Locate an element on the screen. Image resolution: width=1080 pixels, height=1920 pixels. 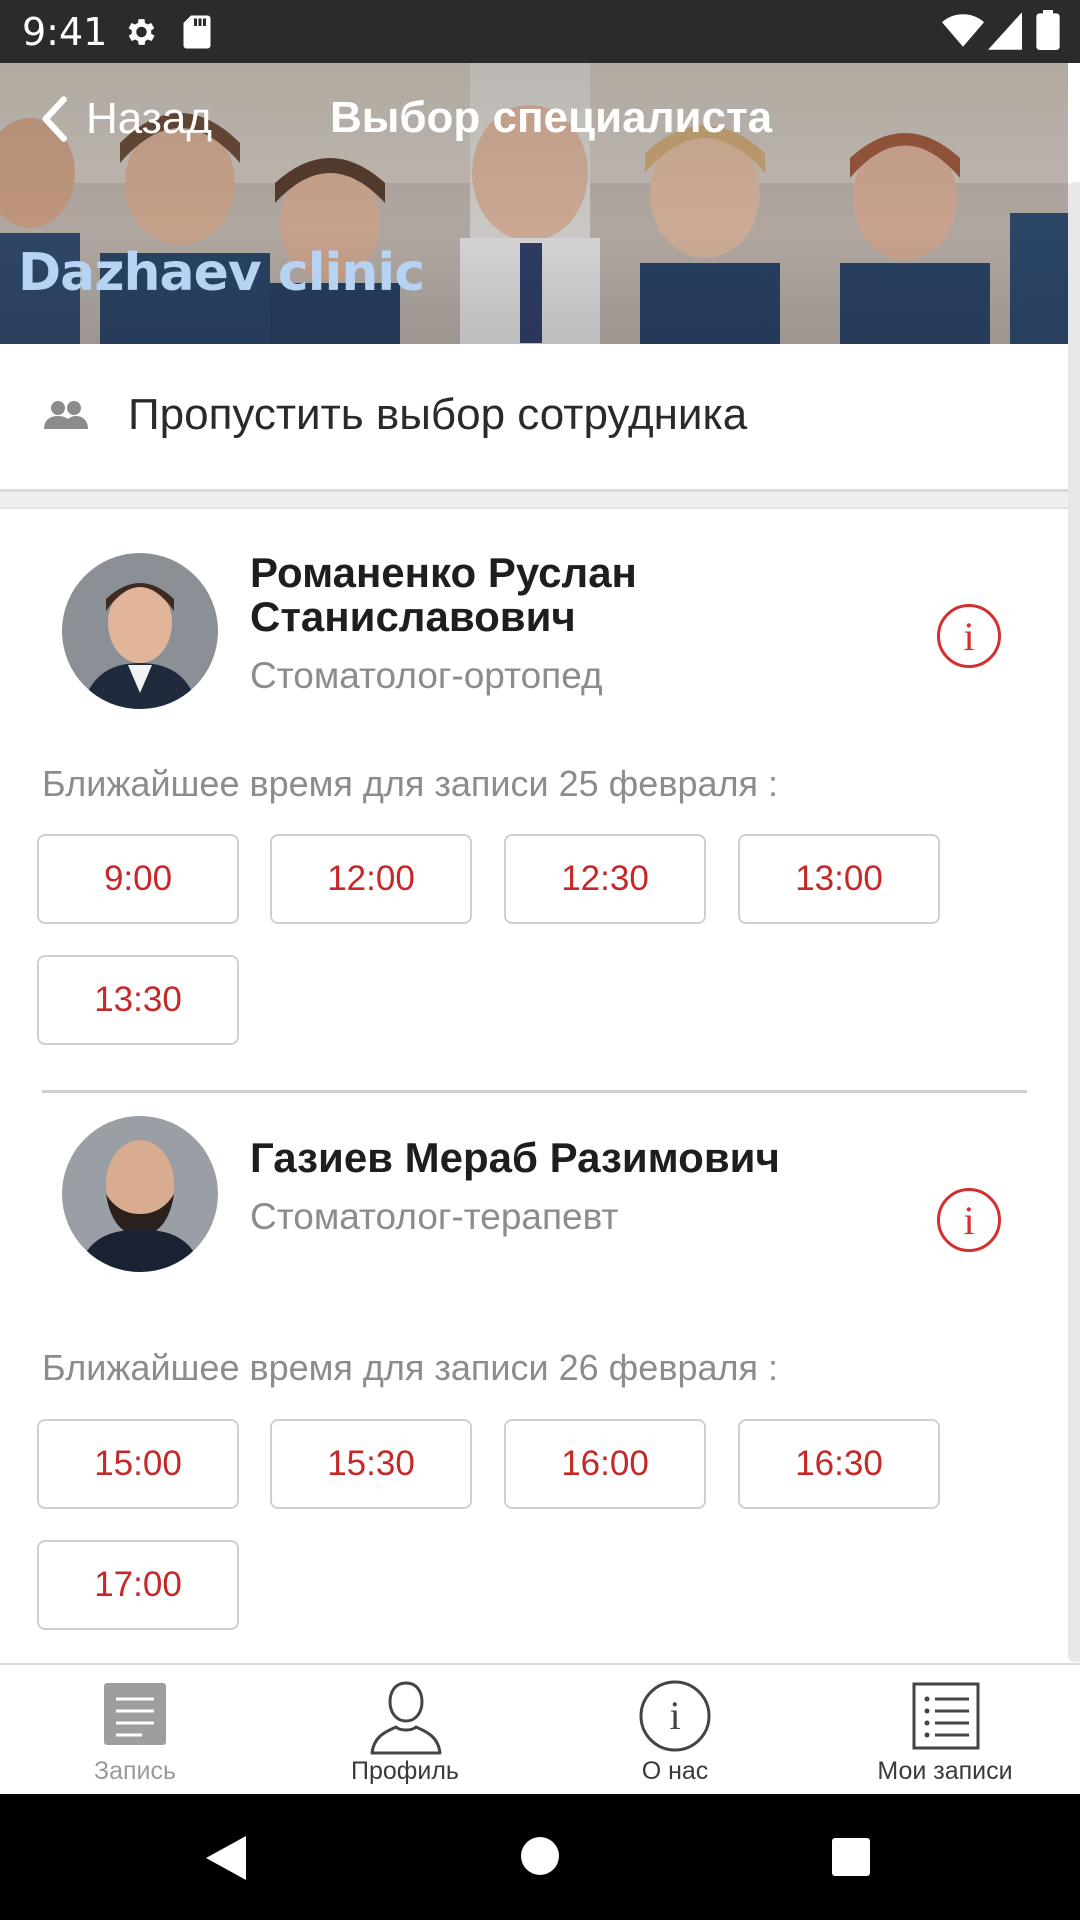
page-title: Выбор специалиста is located at coordinates (551, 117).